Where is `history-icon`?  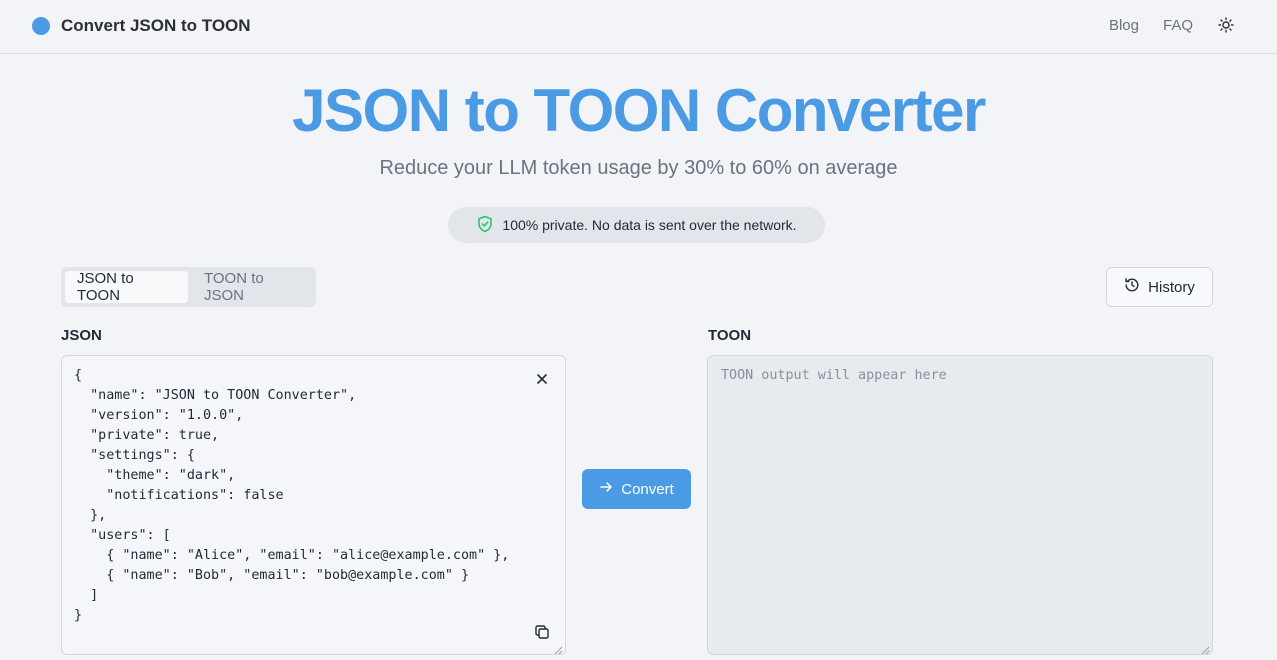 history-icon is located at coordinates (1132, 287).